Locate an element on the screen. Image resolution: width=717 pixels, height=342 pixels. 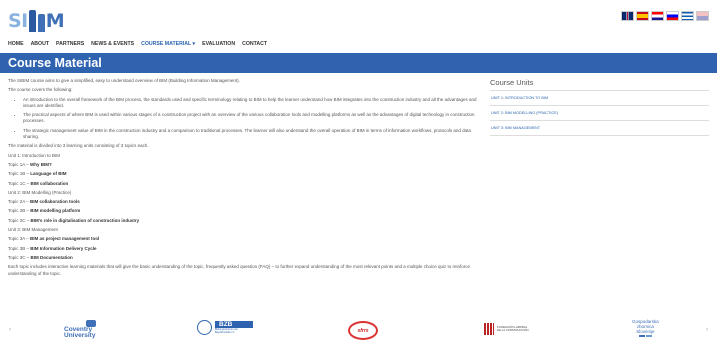
nav-course-material: COURSE MATERIAL ▾ is located at coordinates (168, 44).